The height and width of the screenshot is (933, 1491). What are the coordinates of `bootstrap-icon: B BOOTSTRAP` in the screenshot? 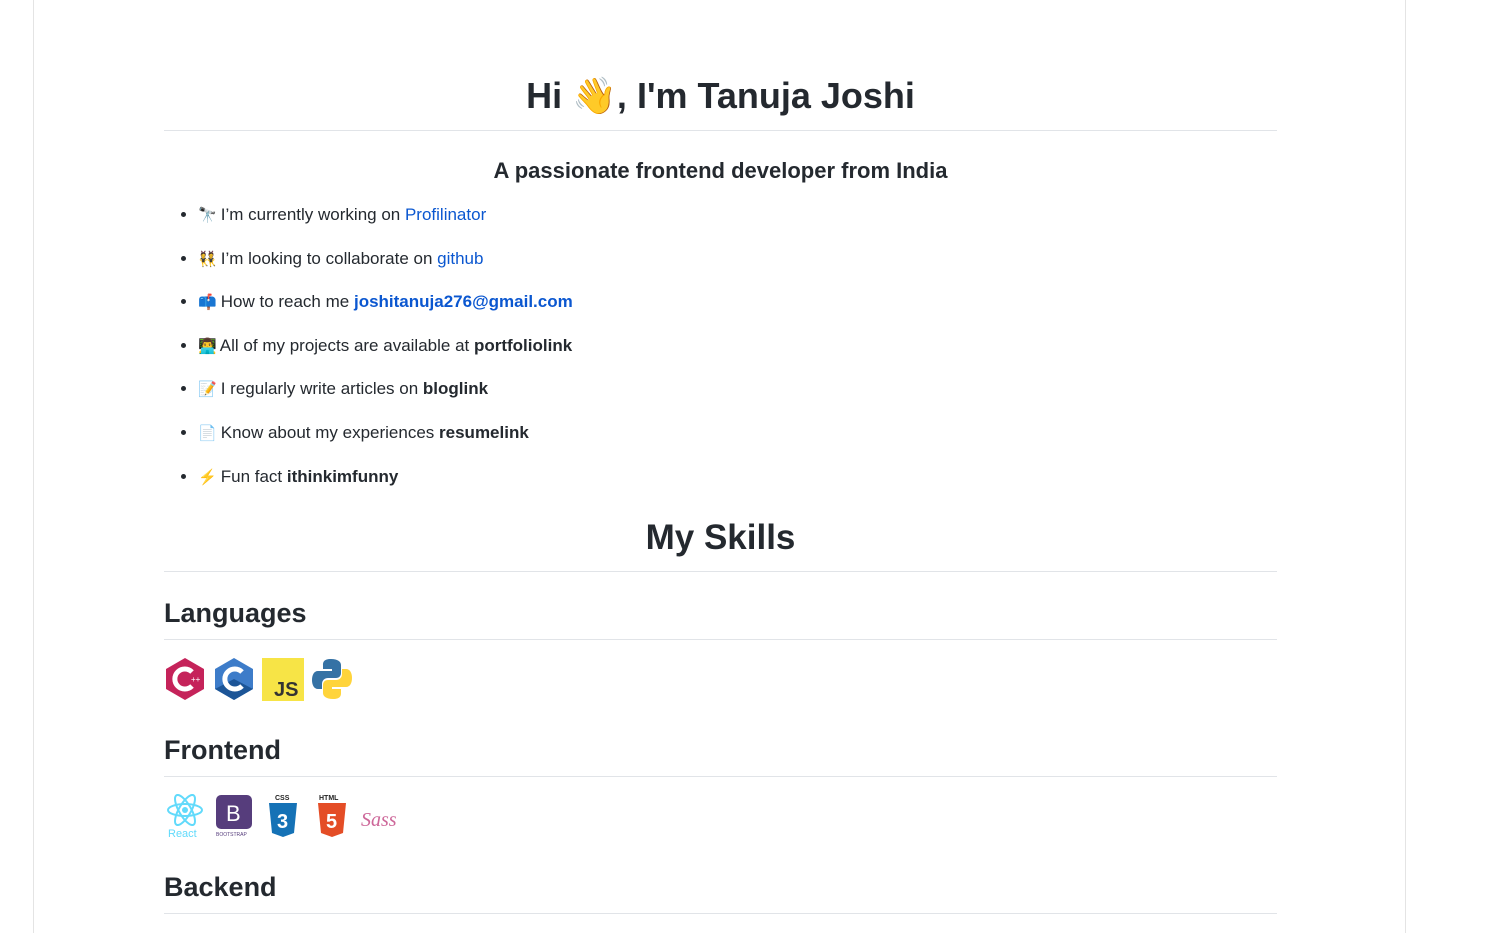 It's located at (234, 816).